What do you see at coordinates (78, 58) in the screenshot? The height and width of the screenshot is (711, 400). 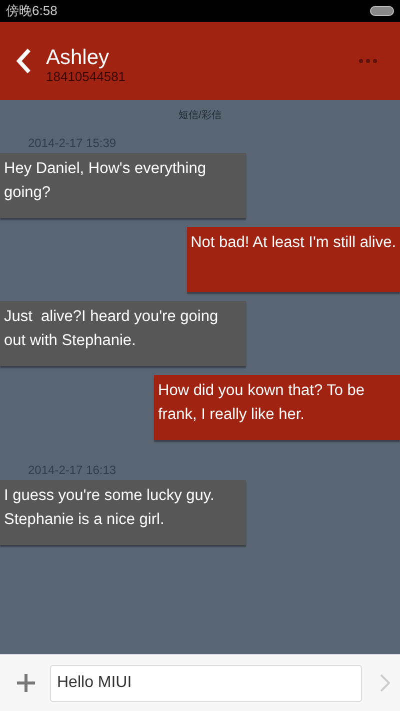 I see `contact-name: Ashley` at bounding box center [78, 58].